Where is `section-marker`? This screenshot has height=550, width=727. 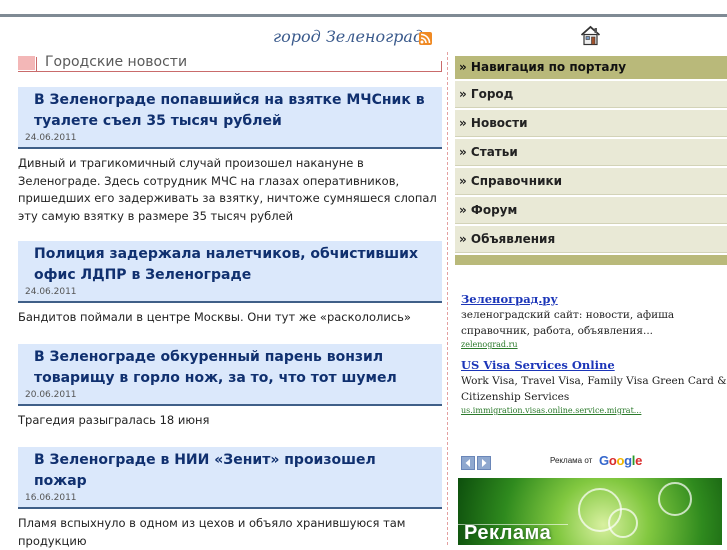
section-marker is located at coordinates (26, 63).